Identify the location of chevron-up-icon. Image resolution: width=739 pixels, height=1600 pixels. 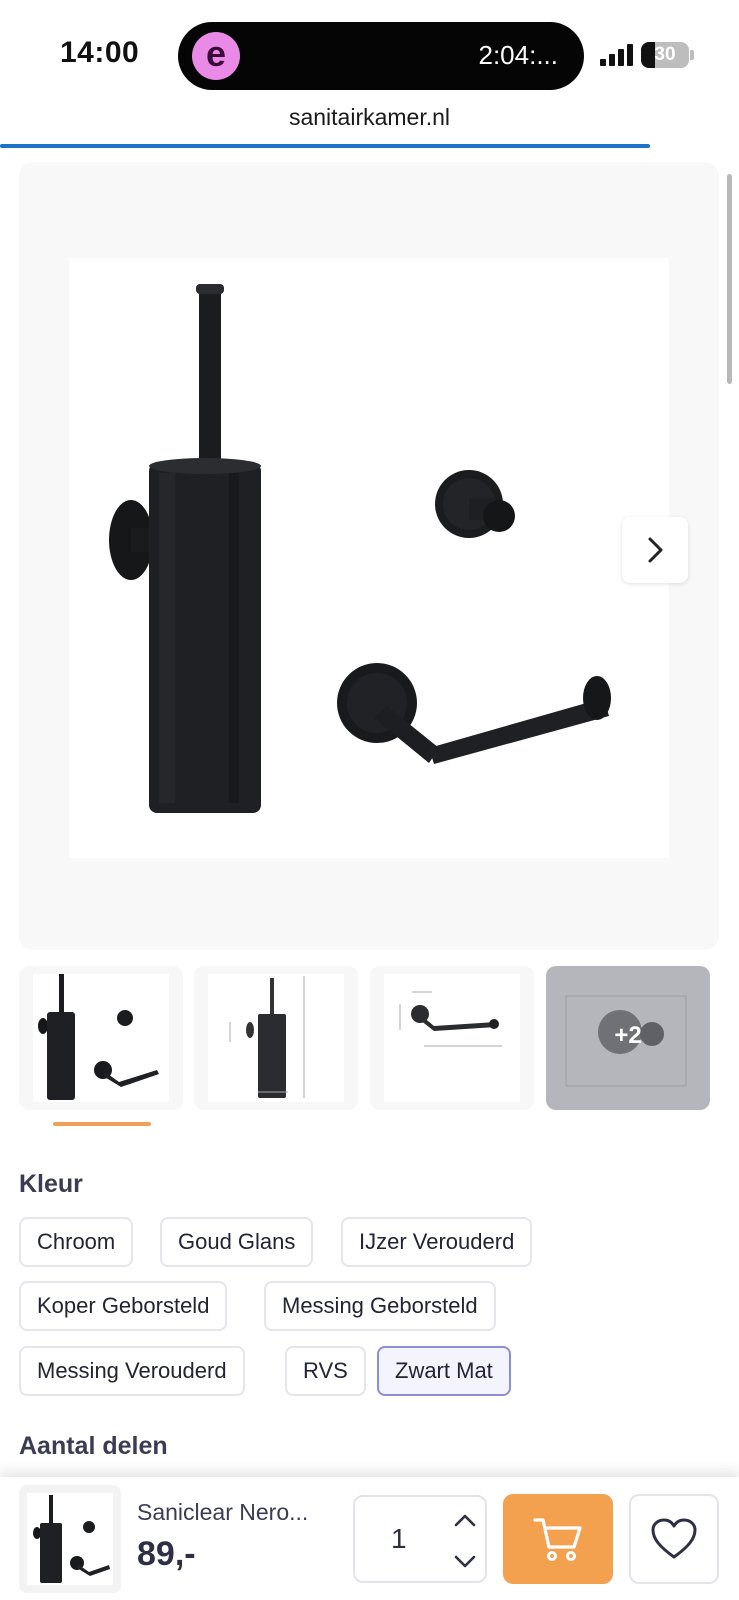
(465, 1521).